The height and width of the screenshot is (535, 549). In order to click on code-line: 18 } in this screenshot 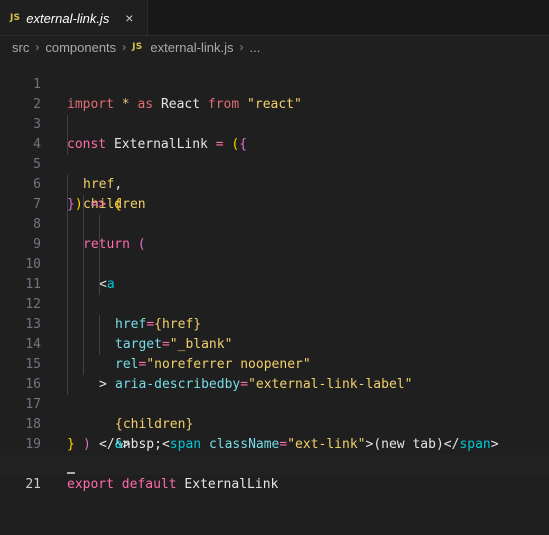, I will do `click(274, 423)`.